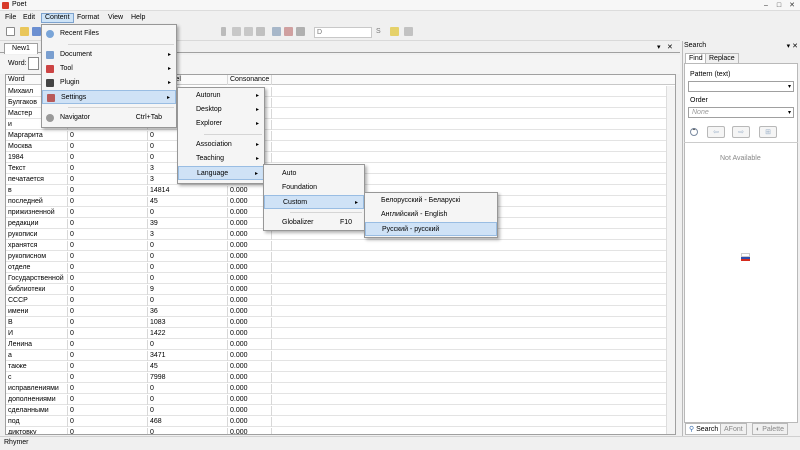 Image resolution: width=800 pixels, height=450 pixels. Describe the element at coordinates (221, 159) in the screenshot. I see `menu-item-teaching: Teaching ▸` at that location.